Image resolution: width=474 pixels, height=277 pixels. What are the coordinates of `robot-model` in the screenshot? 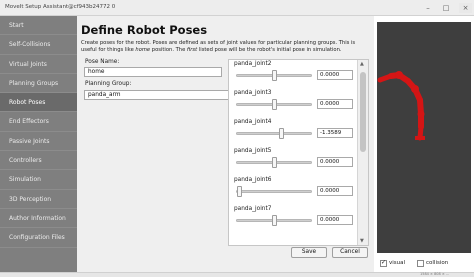 It's located at (401, 106).